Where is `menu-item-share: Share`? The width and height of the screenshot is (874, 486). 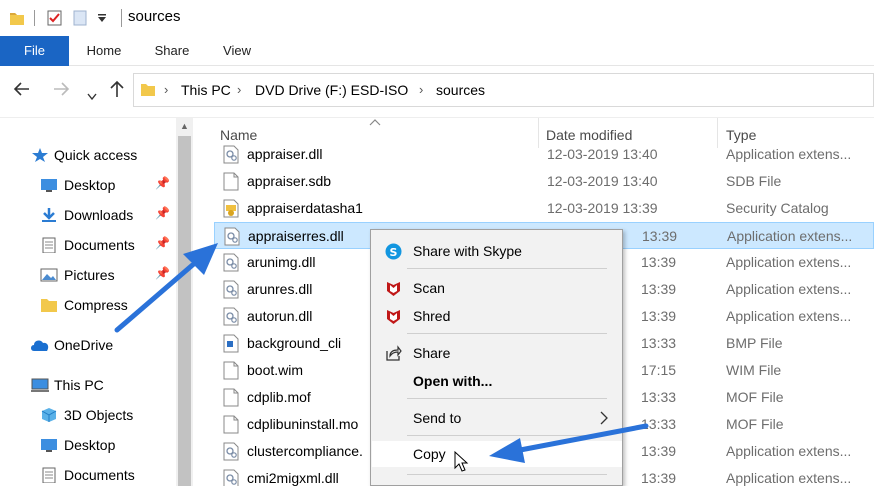
menu-item-share: Share is located at coordinates (497, 353).